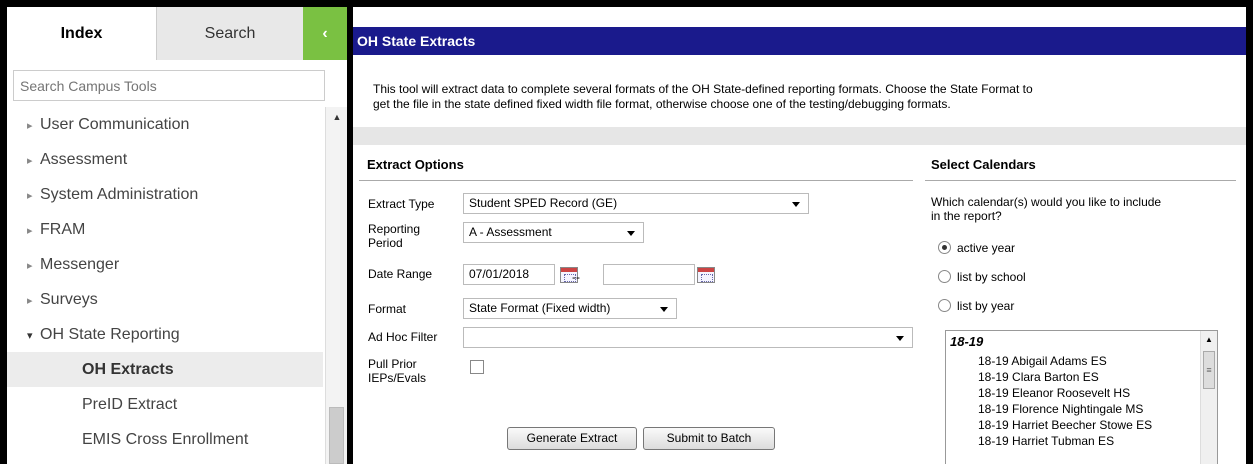 The image size is (1253, 464). What do you see at coordinates (1065, 425) in the screenshot?
I see `calendar-list-item: 18-19 Harriet Beecher Stowe ES` at bounding box center [1065, 425].